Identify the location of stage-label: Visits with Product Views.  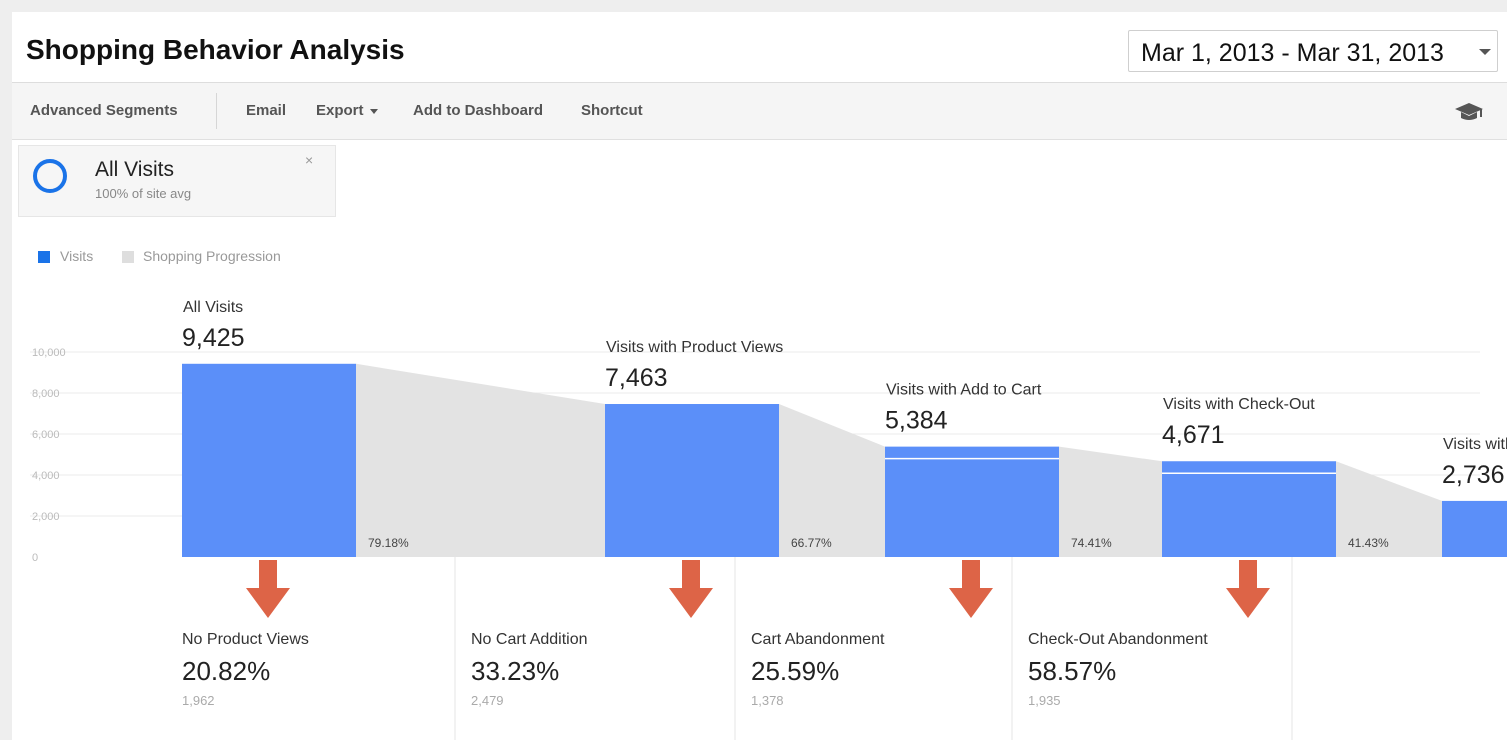
(694, 347).